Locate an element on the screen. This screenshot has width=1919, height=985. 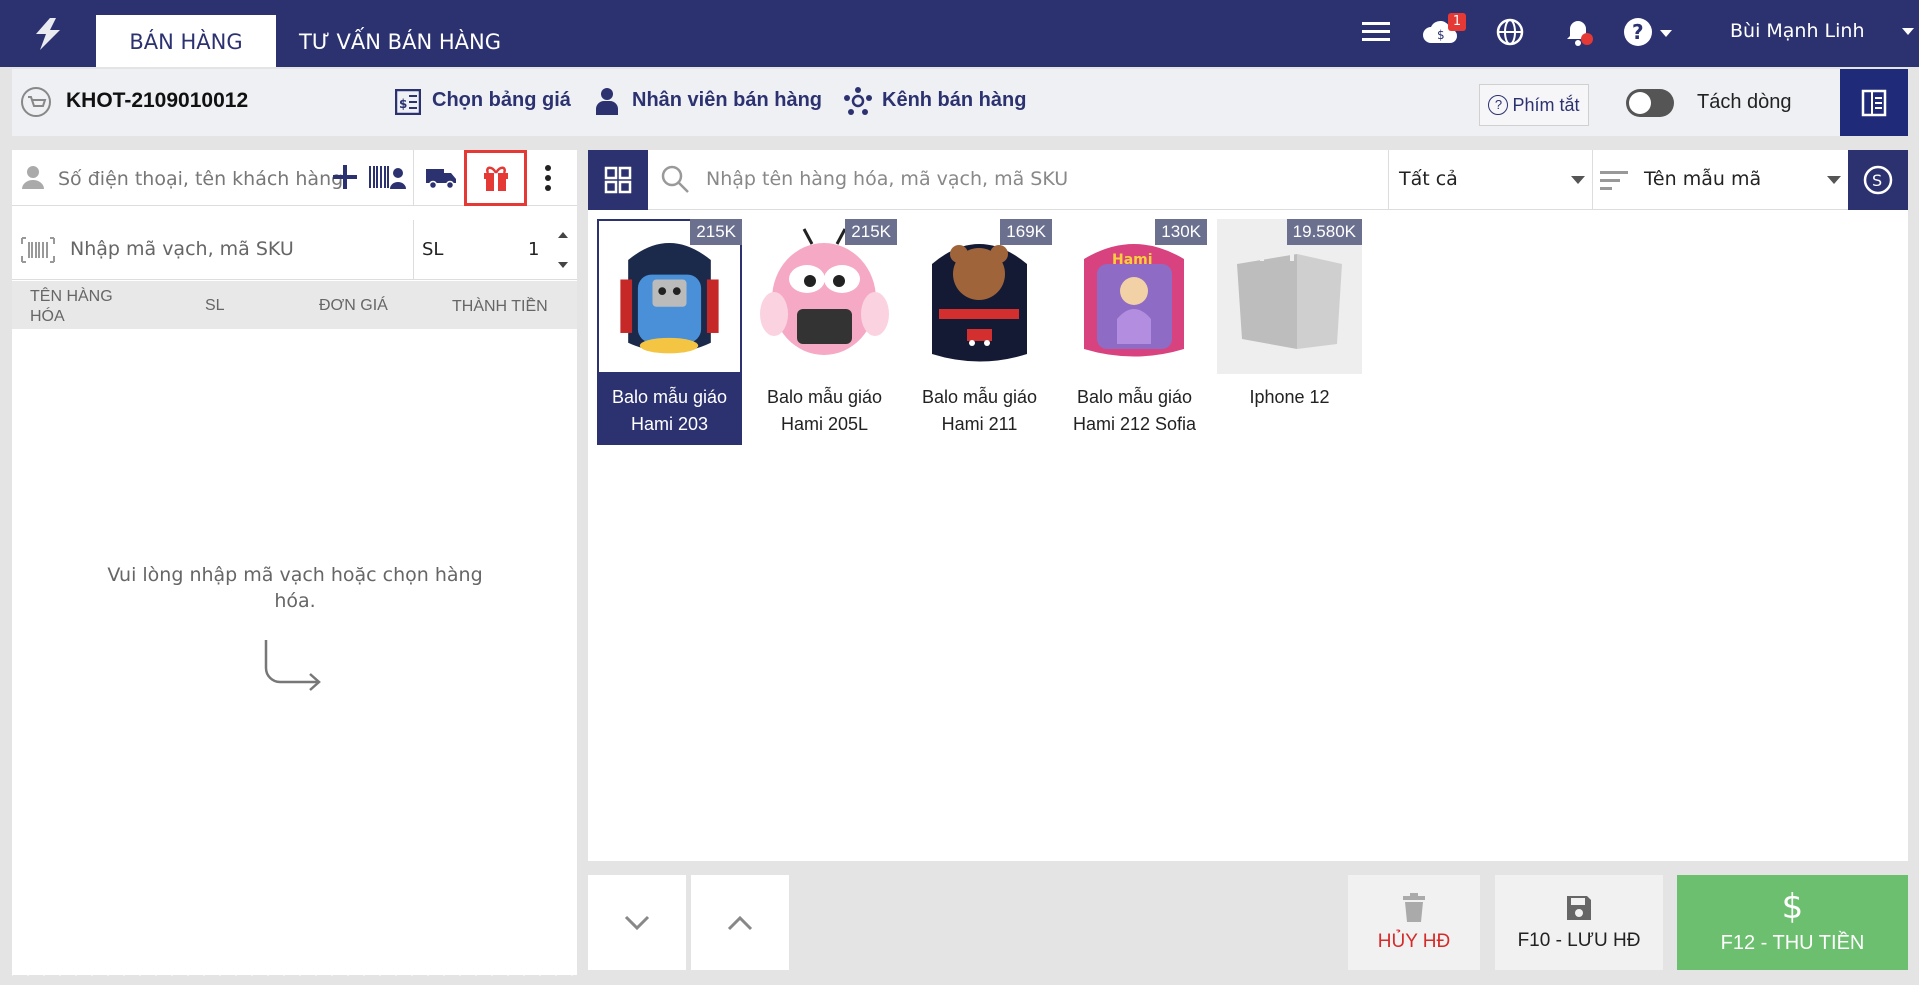
search-icon is located at coordinates (675, 181).